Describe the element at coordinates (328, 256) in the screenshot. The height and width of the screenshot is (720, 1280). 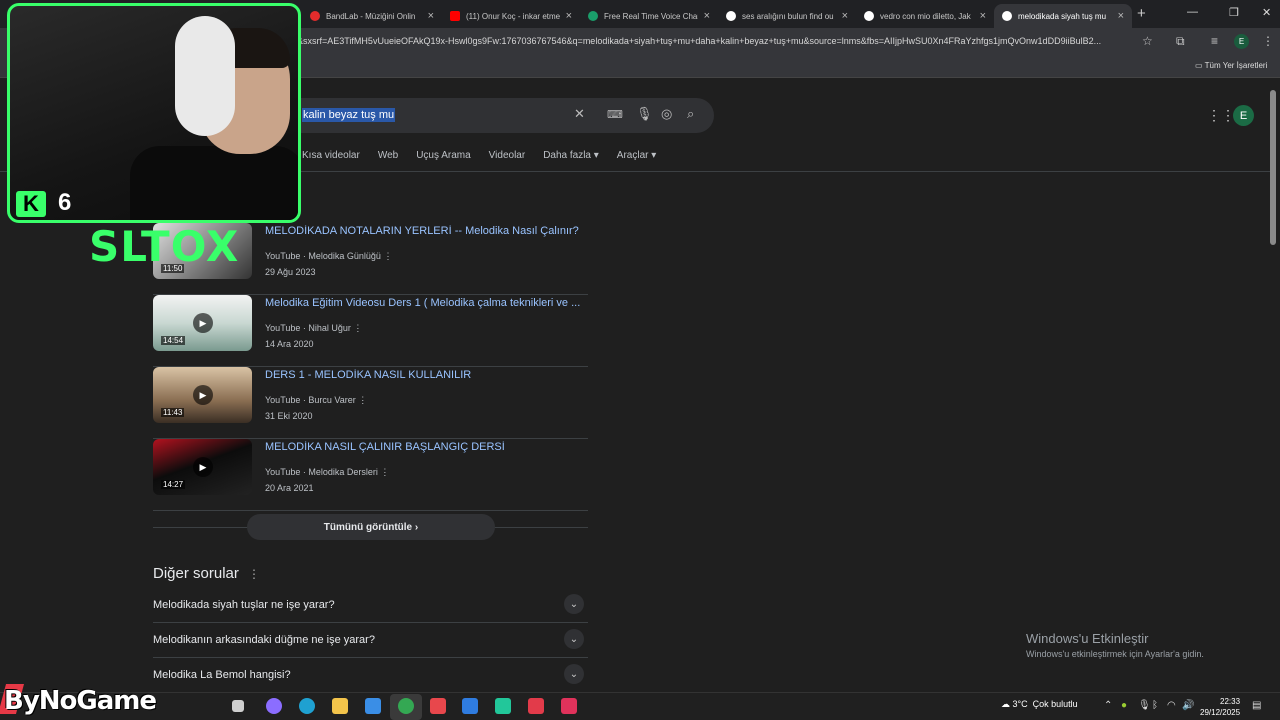
I see `video-source: YouTube · Melodika Günlüğü ⋮` at that location.